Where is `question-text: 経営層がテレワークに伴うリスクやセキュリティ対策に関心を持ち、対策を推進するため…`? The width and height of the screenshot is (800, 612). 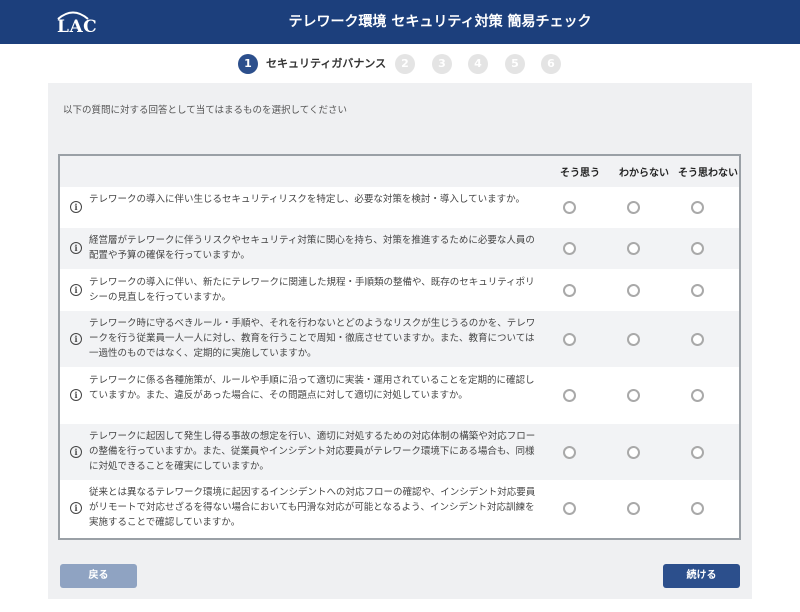
question-text: 経営層がテレワークに伴うリスクやセキュリティ対策に関心を持ち、対策を推進するため… is located at coordinates (312, 248).